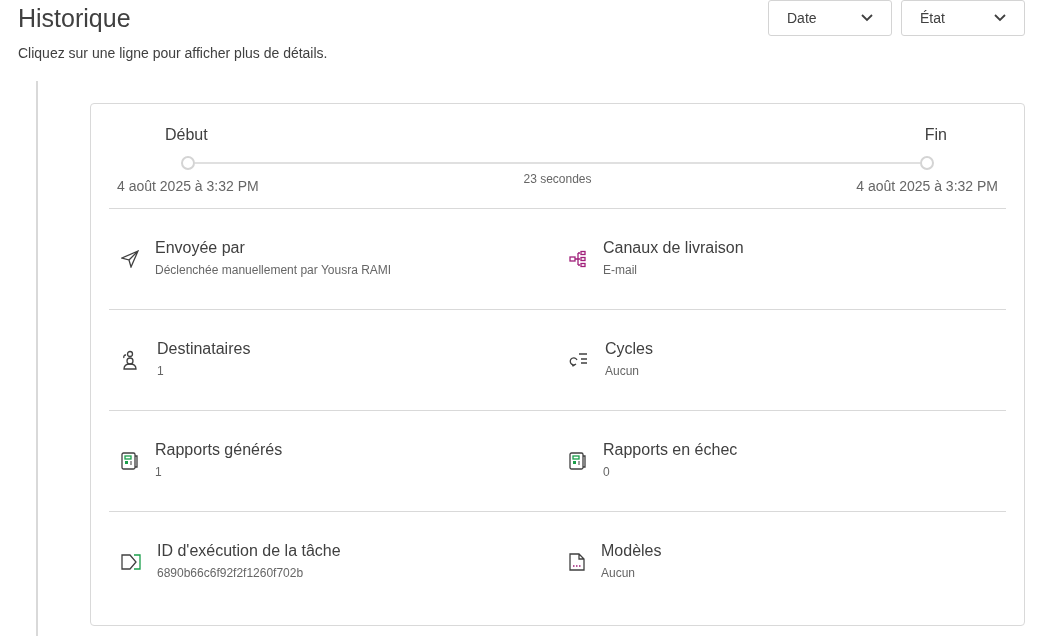 The height and width of the screenshot is (636, 1038). What do you see at coordinates (927, 186) in the screenshot?
I see `end-time: 4 août 2025 à 3:32 PM` at bounding box center [927, 186].